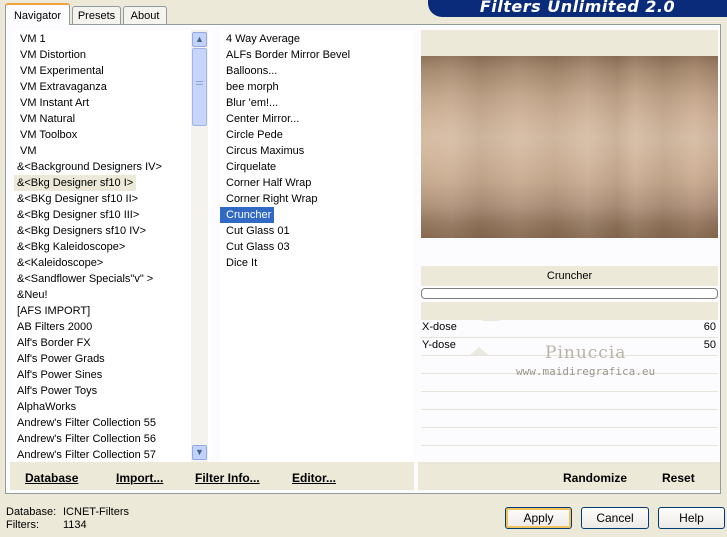 The width and height of the screenshot is (727, 537). Describe the element at coordinates (22, 525) in the screenshot. I see `filters-label: Filters:` at that location.